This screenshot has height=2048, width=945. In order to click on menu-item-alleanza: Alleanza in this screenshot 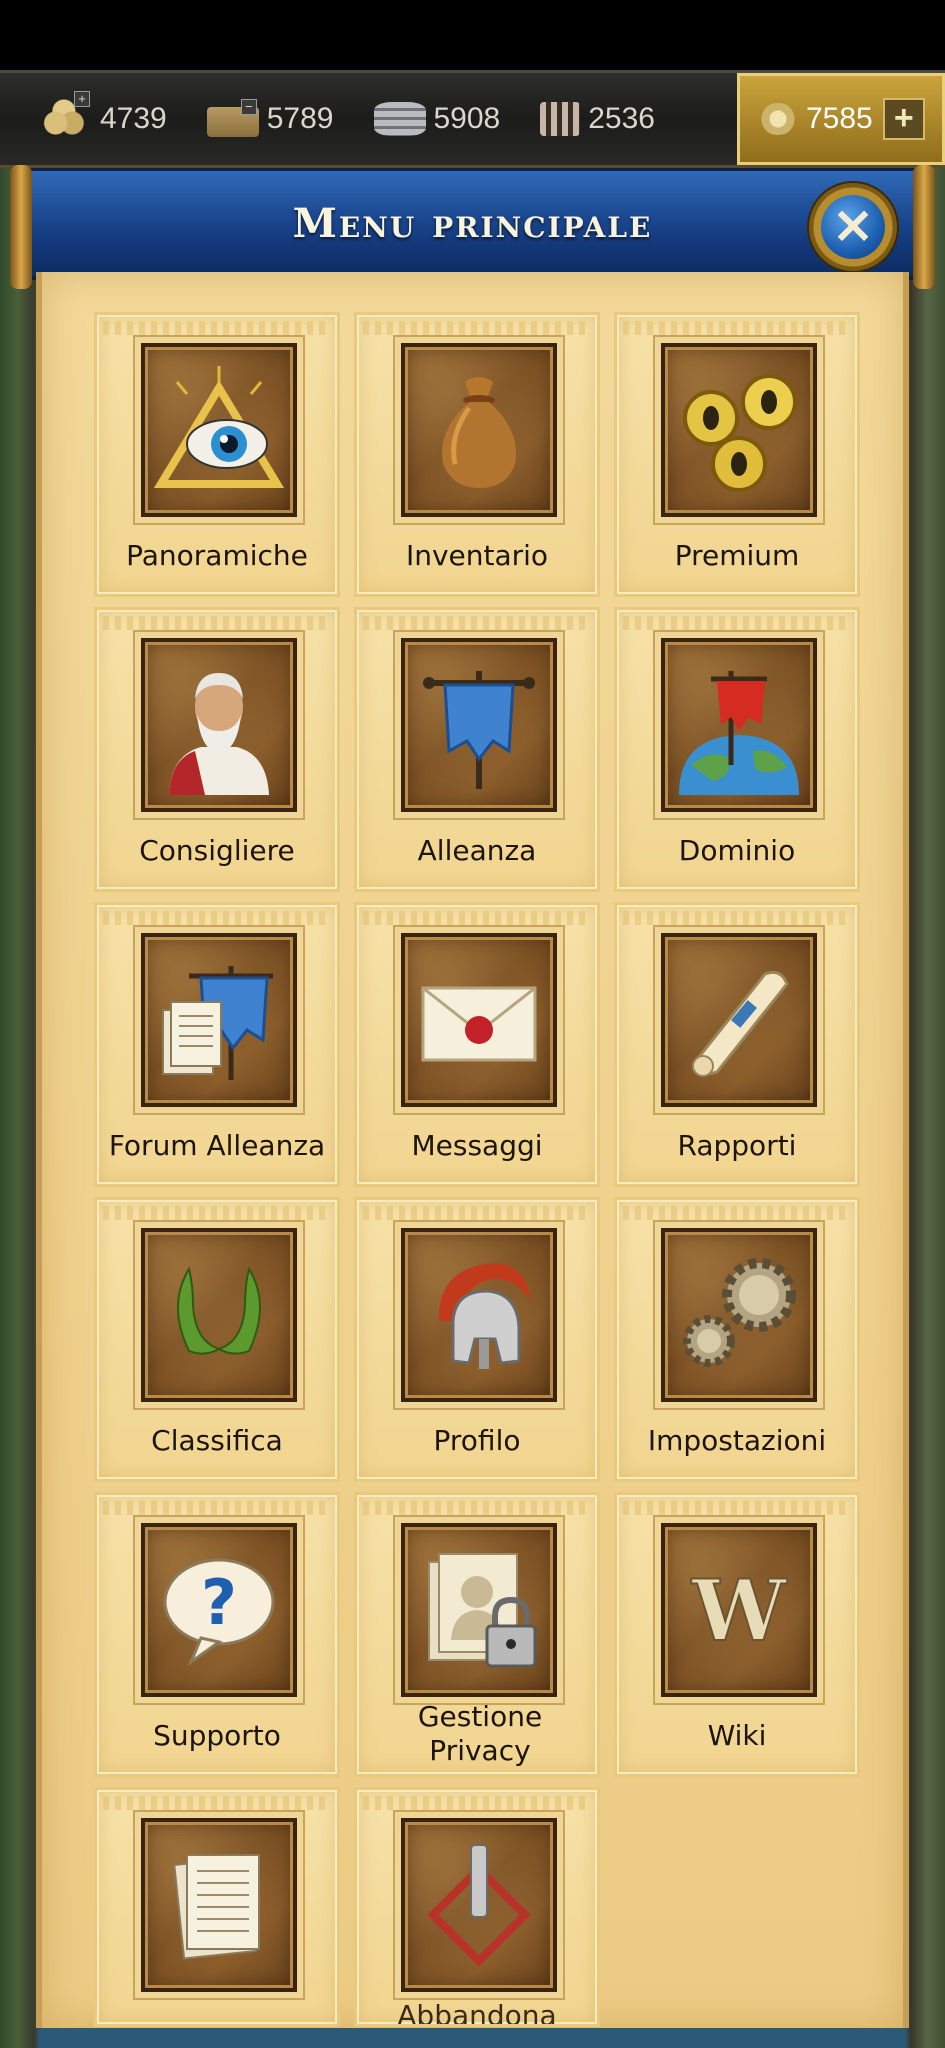, I will do `click(477, 749)`.